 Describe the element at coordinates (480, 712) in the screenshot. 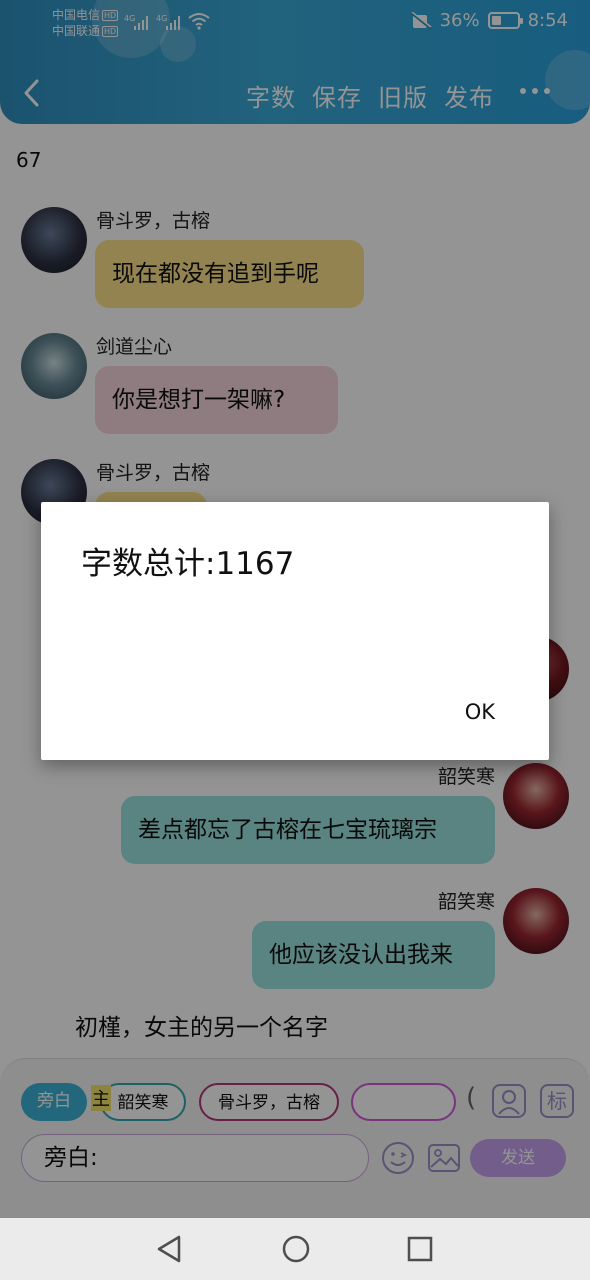

I see `ok-button: OK` at that location.